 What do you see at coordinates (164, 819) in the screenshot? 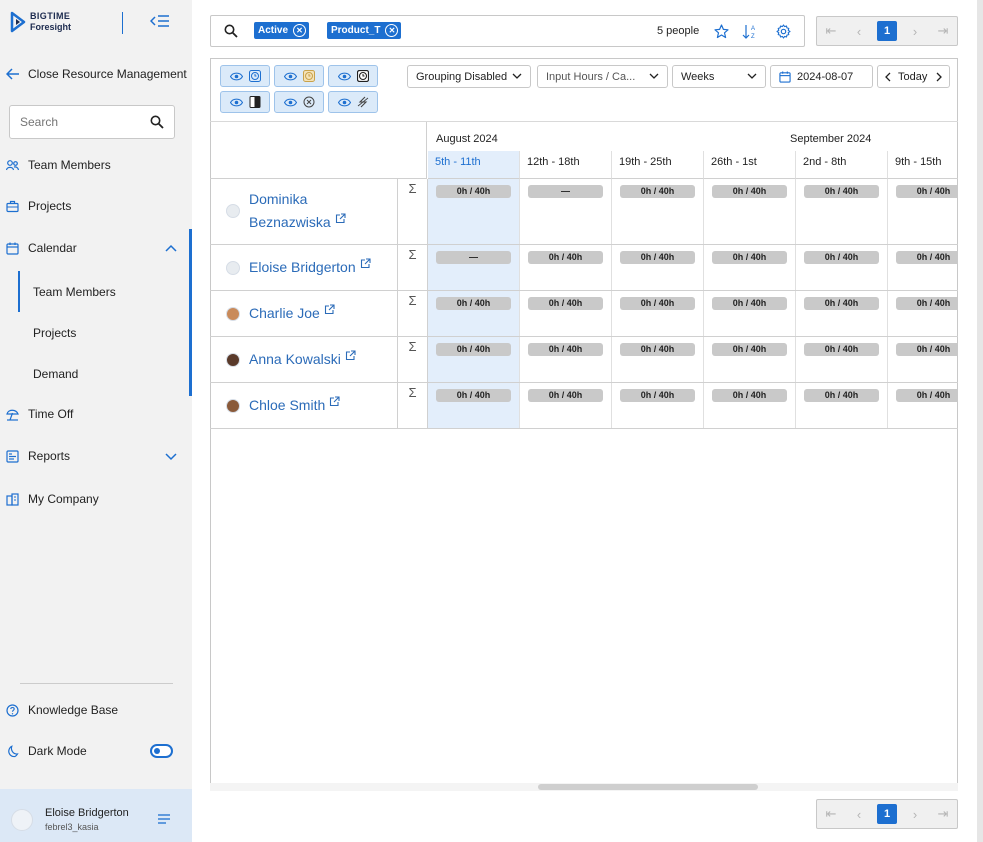
I see `user-menu-icon` at bounding box center [164, 819].